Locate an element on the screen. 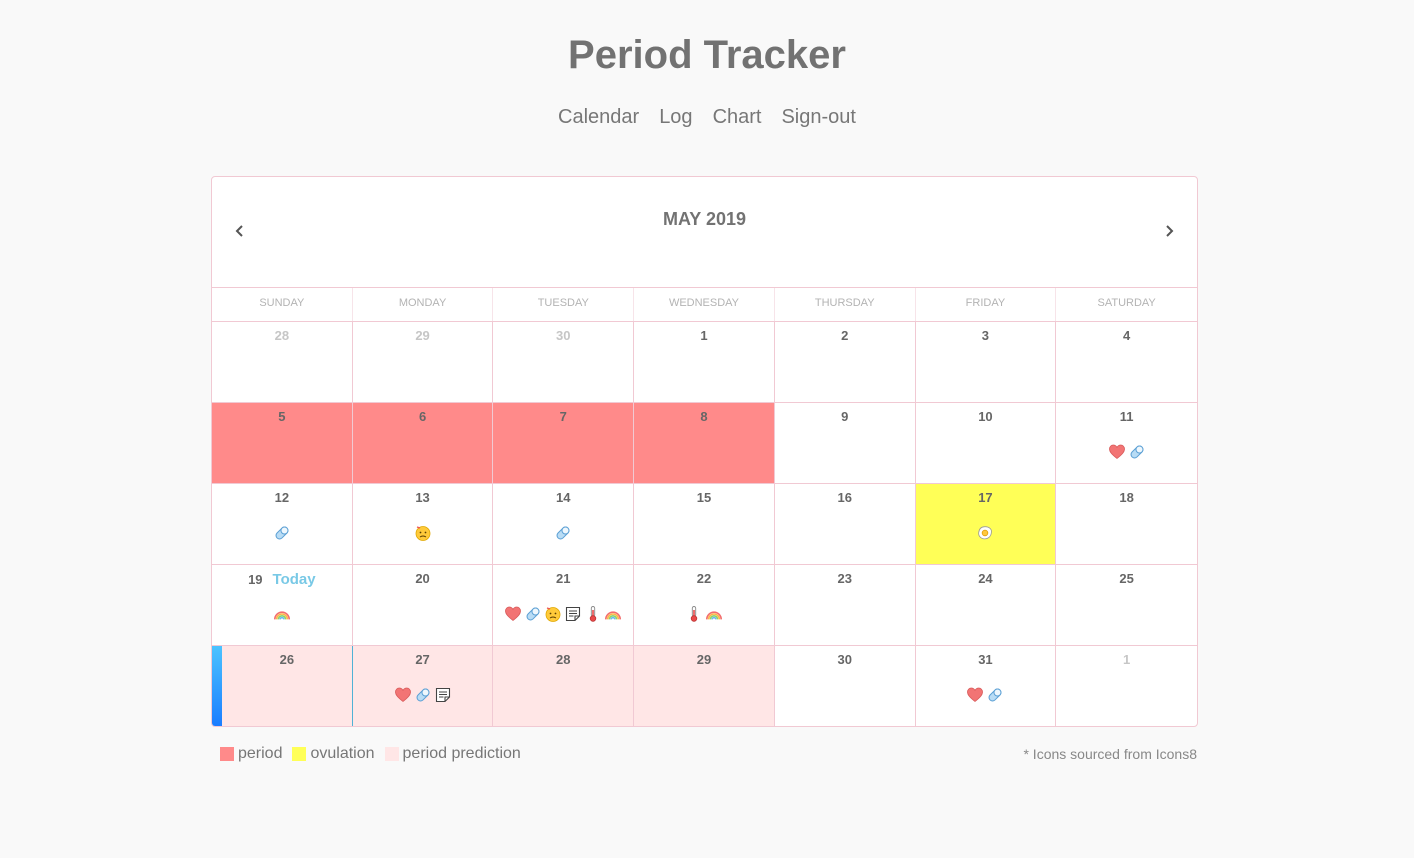 The width and height of the screenshot is (1414, 858). day-number-container: 21 is located at coordinates (563, 578).